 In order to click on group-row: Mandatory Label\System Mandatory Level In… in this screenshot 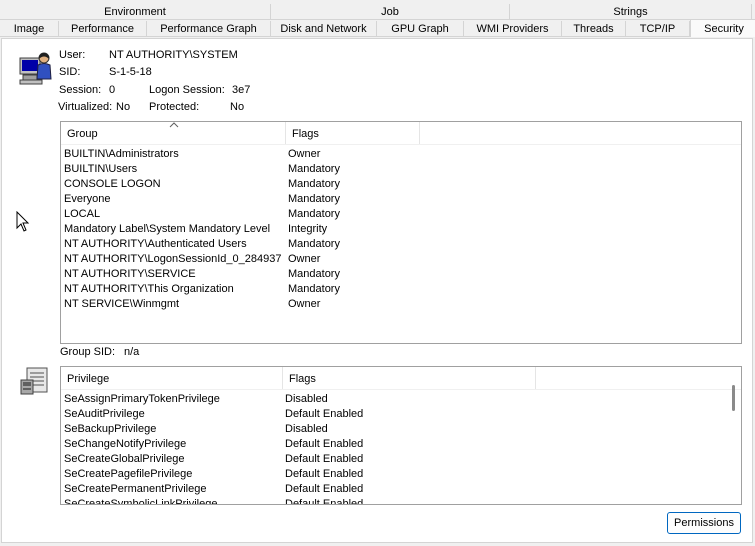, I will do `click(401, 229)`.